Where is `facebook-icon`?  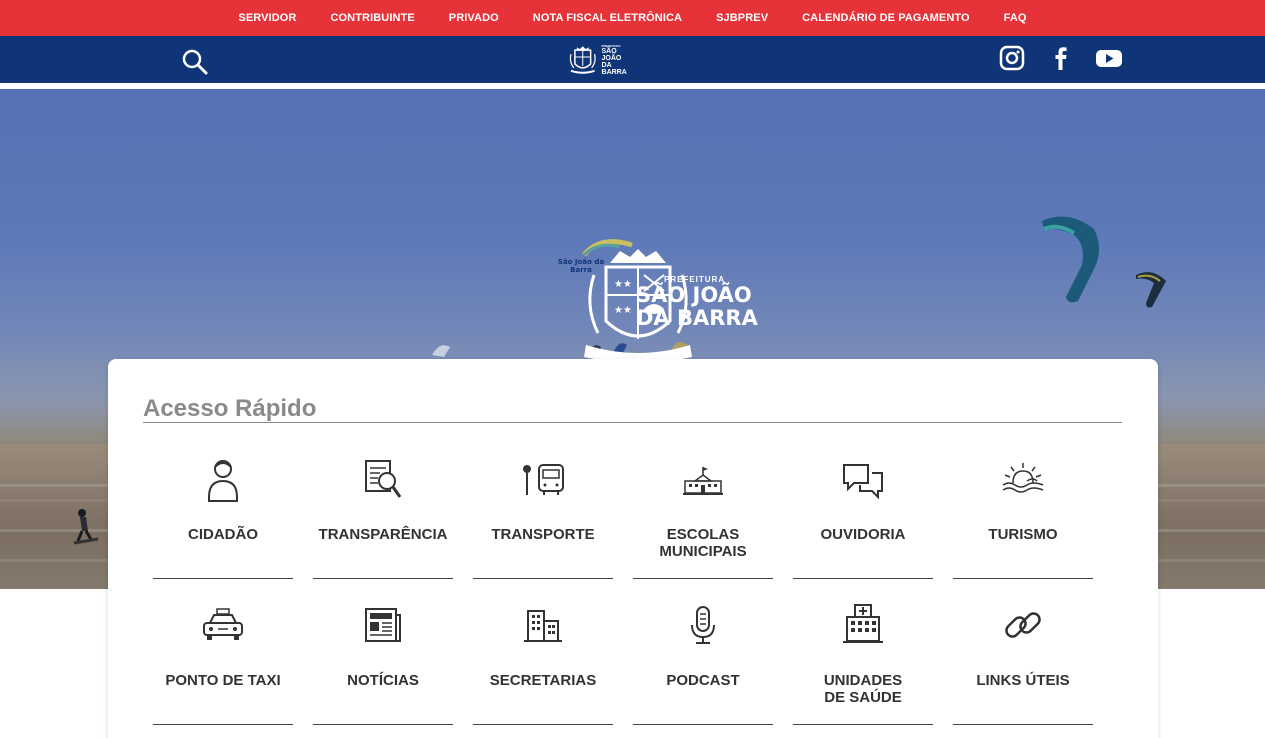 facebook-icon is located at coordinates (1061, 58).